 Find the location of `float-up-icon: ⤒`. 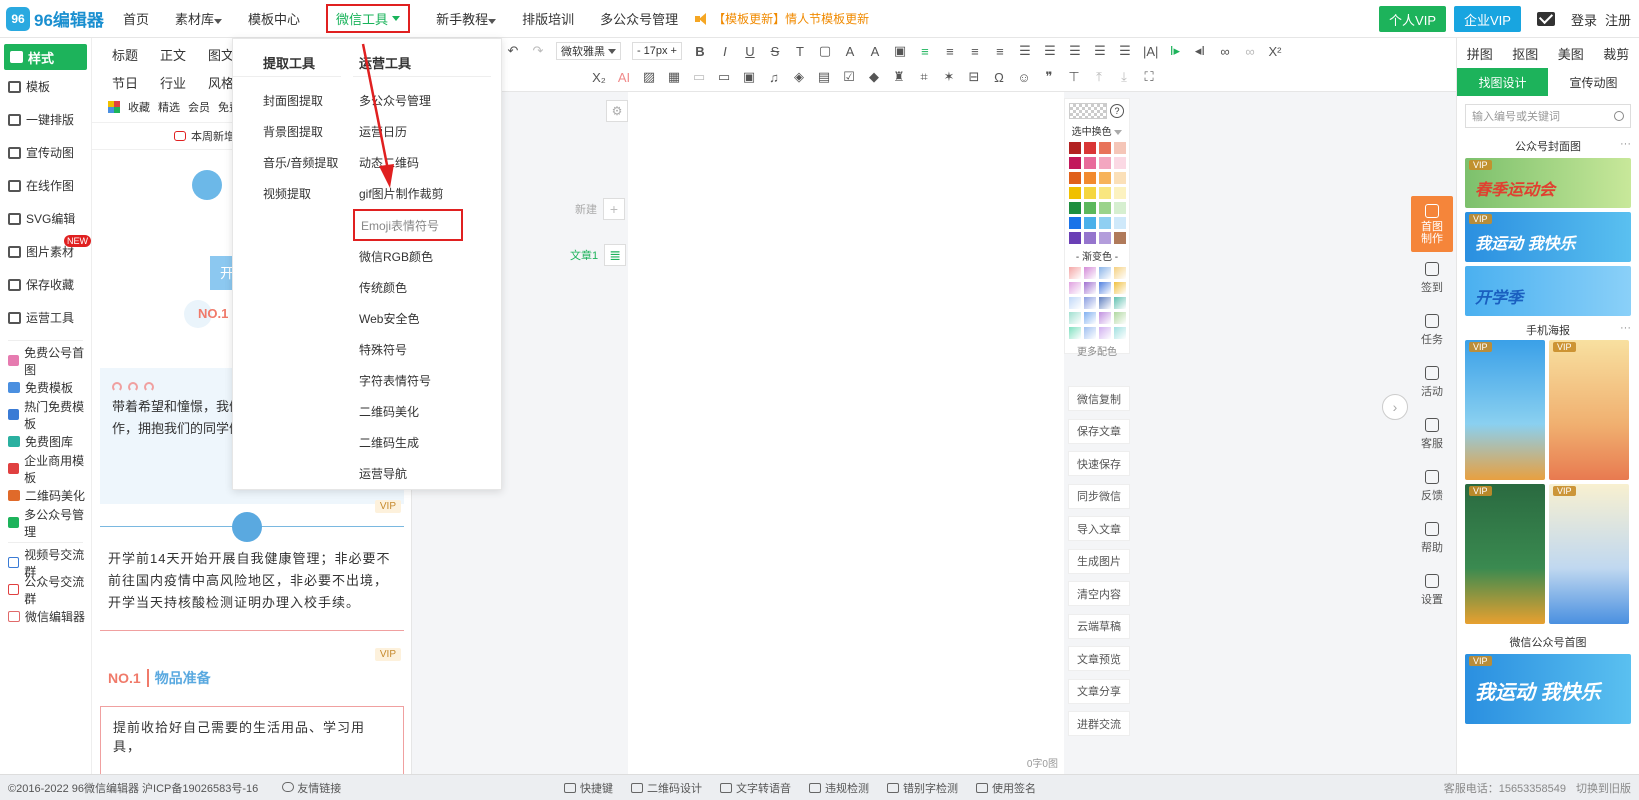

float-up-icon: ⤒ is located at coordinates (1099, 77).